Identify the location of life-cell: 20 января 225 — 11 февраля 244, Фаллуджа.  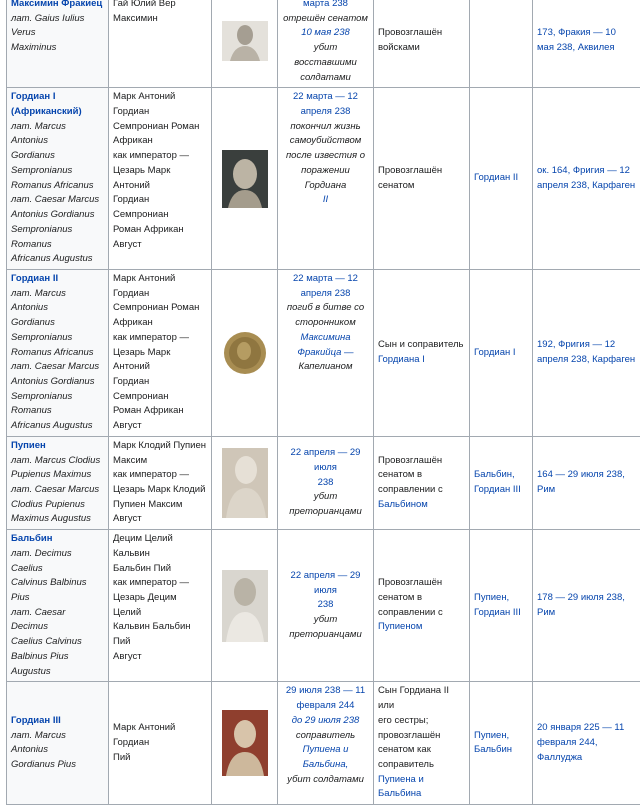
(586, 743).